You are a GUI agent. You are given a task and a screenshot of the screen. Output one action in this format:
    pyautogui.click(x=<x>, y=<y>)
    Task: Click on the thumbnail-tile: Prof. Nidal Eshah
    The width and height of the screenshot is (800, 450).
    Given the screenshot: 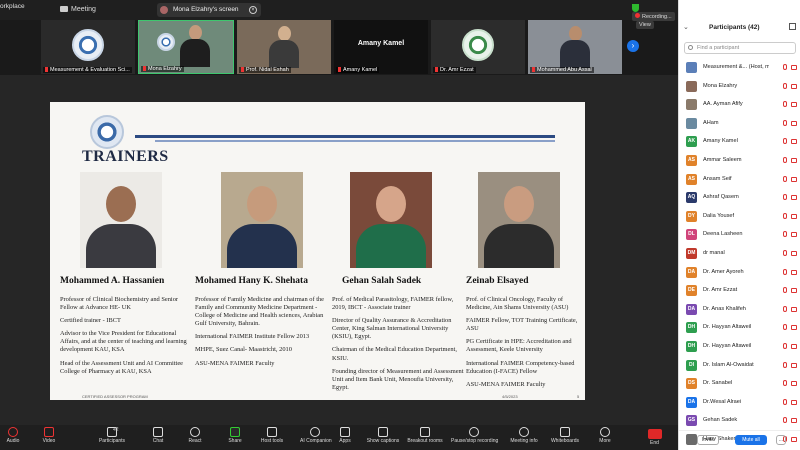 What is the action you would take?
    pyautogui.click(x=284, y=47)
    